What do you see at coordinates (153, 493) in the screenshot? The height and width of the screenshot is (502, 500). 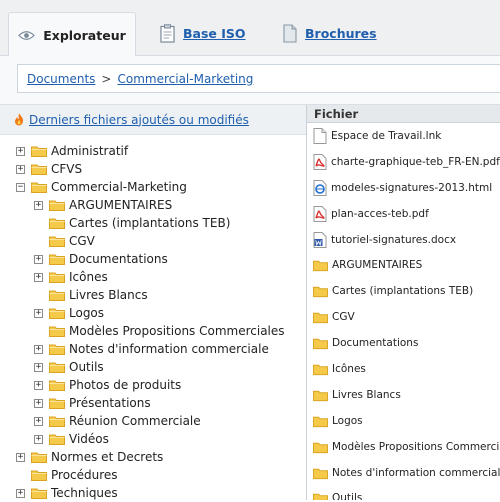 I see `tree-item: + Techniques` at bounding box center [153, 493].